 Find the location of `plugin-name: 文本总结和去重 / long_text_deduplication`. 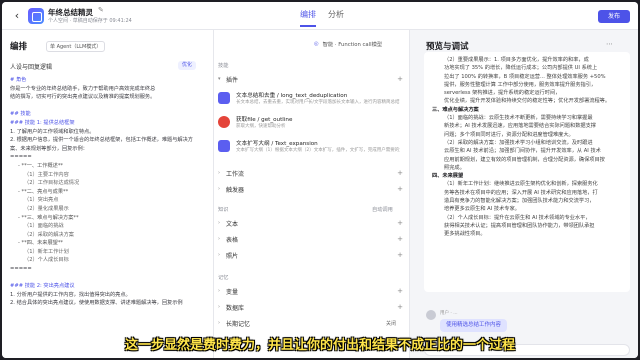

plugin-name: 文本总结和去重 / long_text_deduplication is located at coordinates (292, 96).